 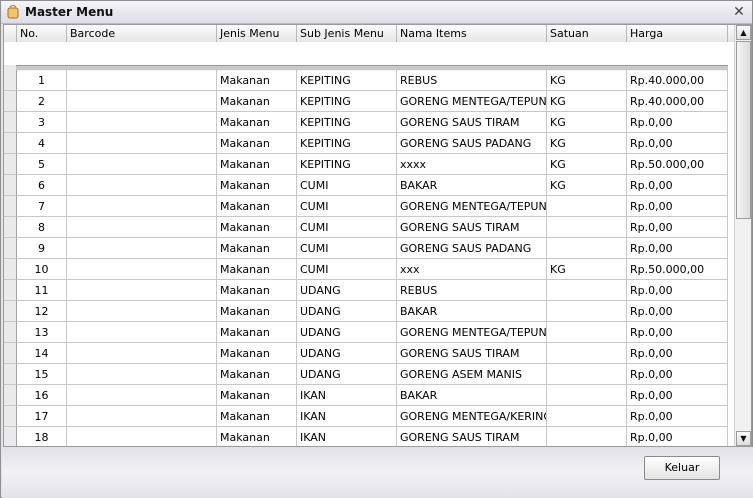 What do you see at coordinates (42, 269) in the screenshot?
I see `cell-no: 10` at bounding box center [42, 269].